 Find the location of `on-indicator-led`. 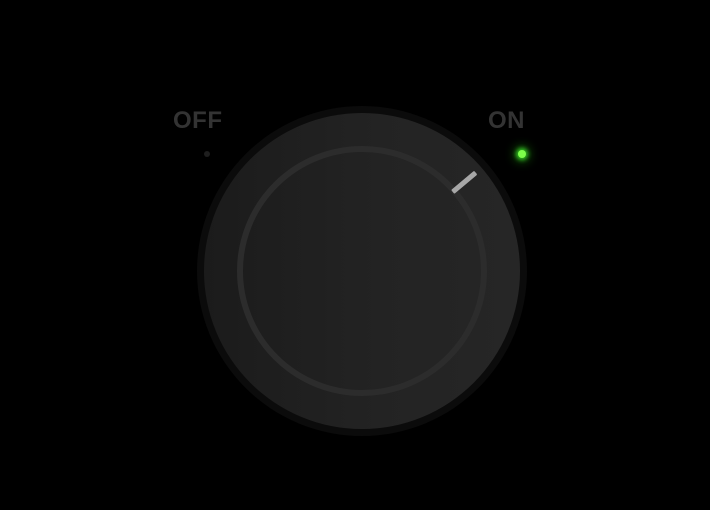

on-indicator-led is located at coordinates (522, 154).